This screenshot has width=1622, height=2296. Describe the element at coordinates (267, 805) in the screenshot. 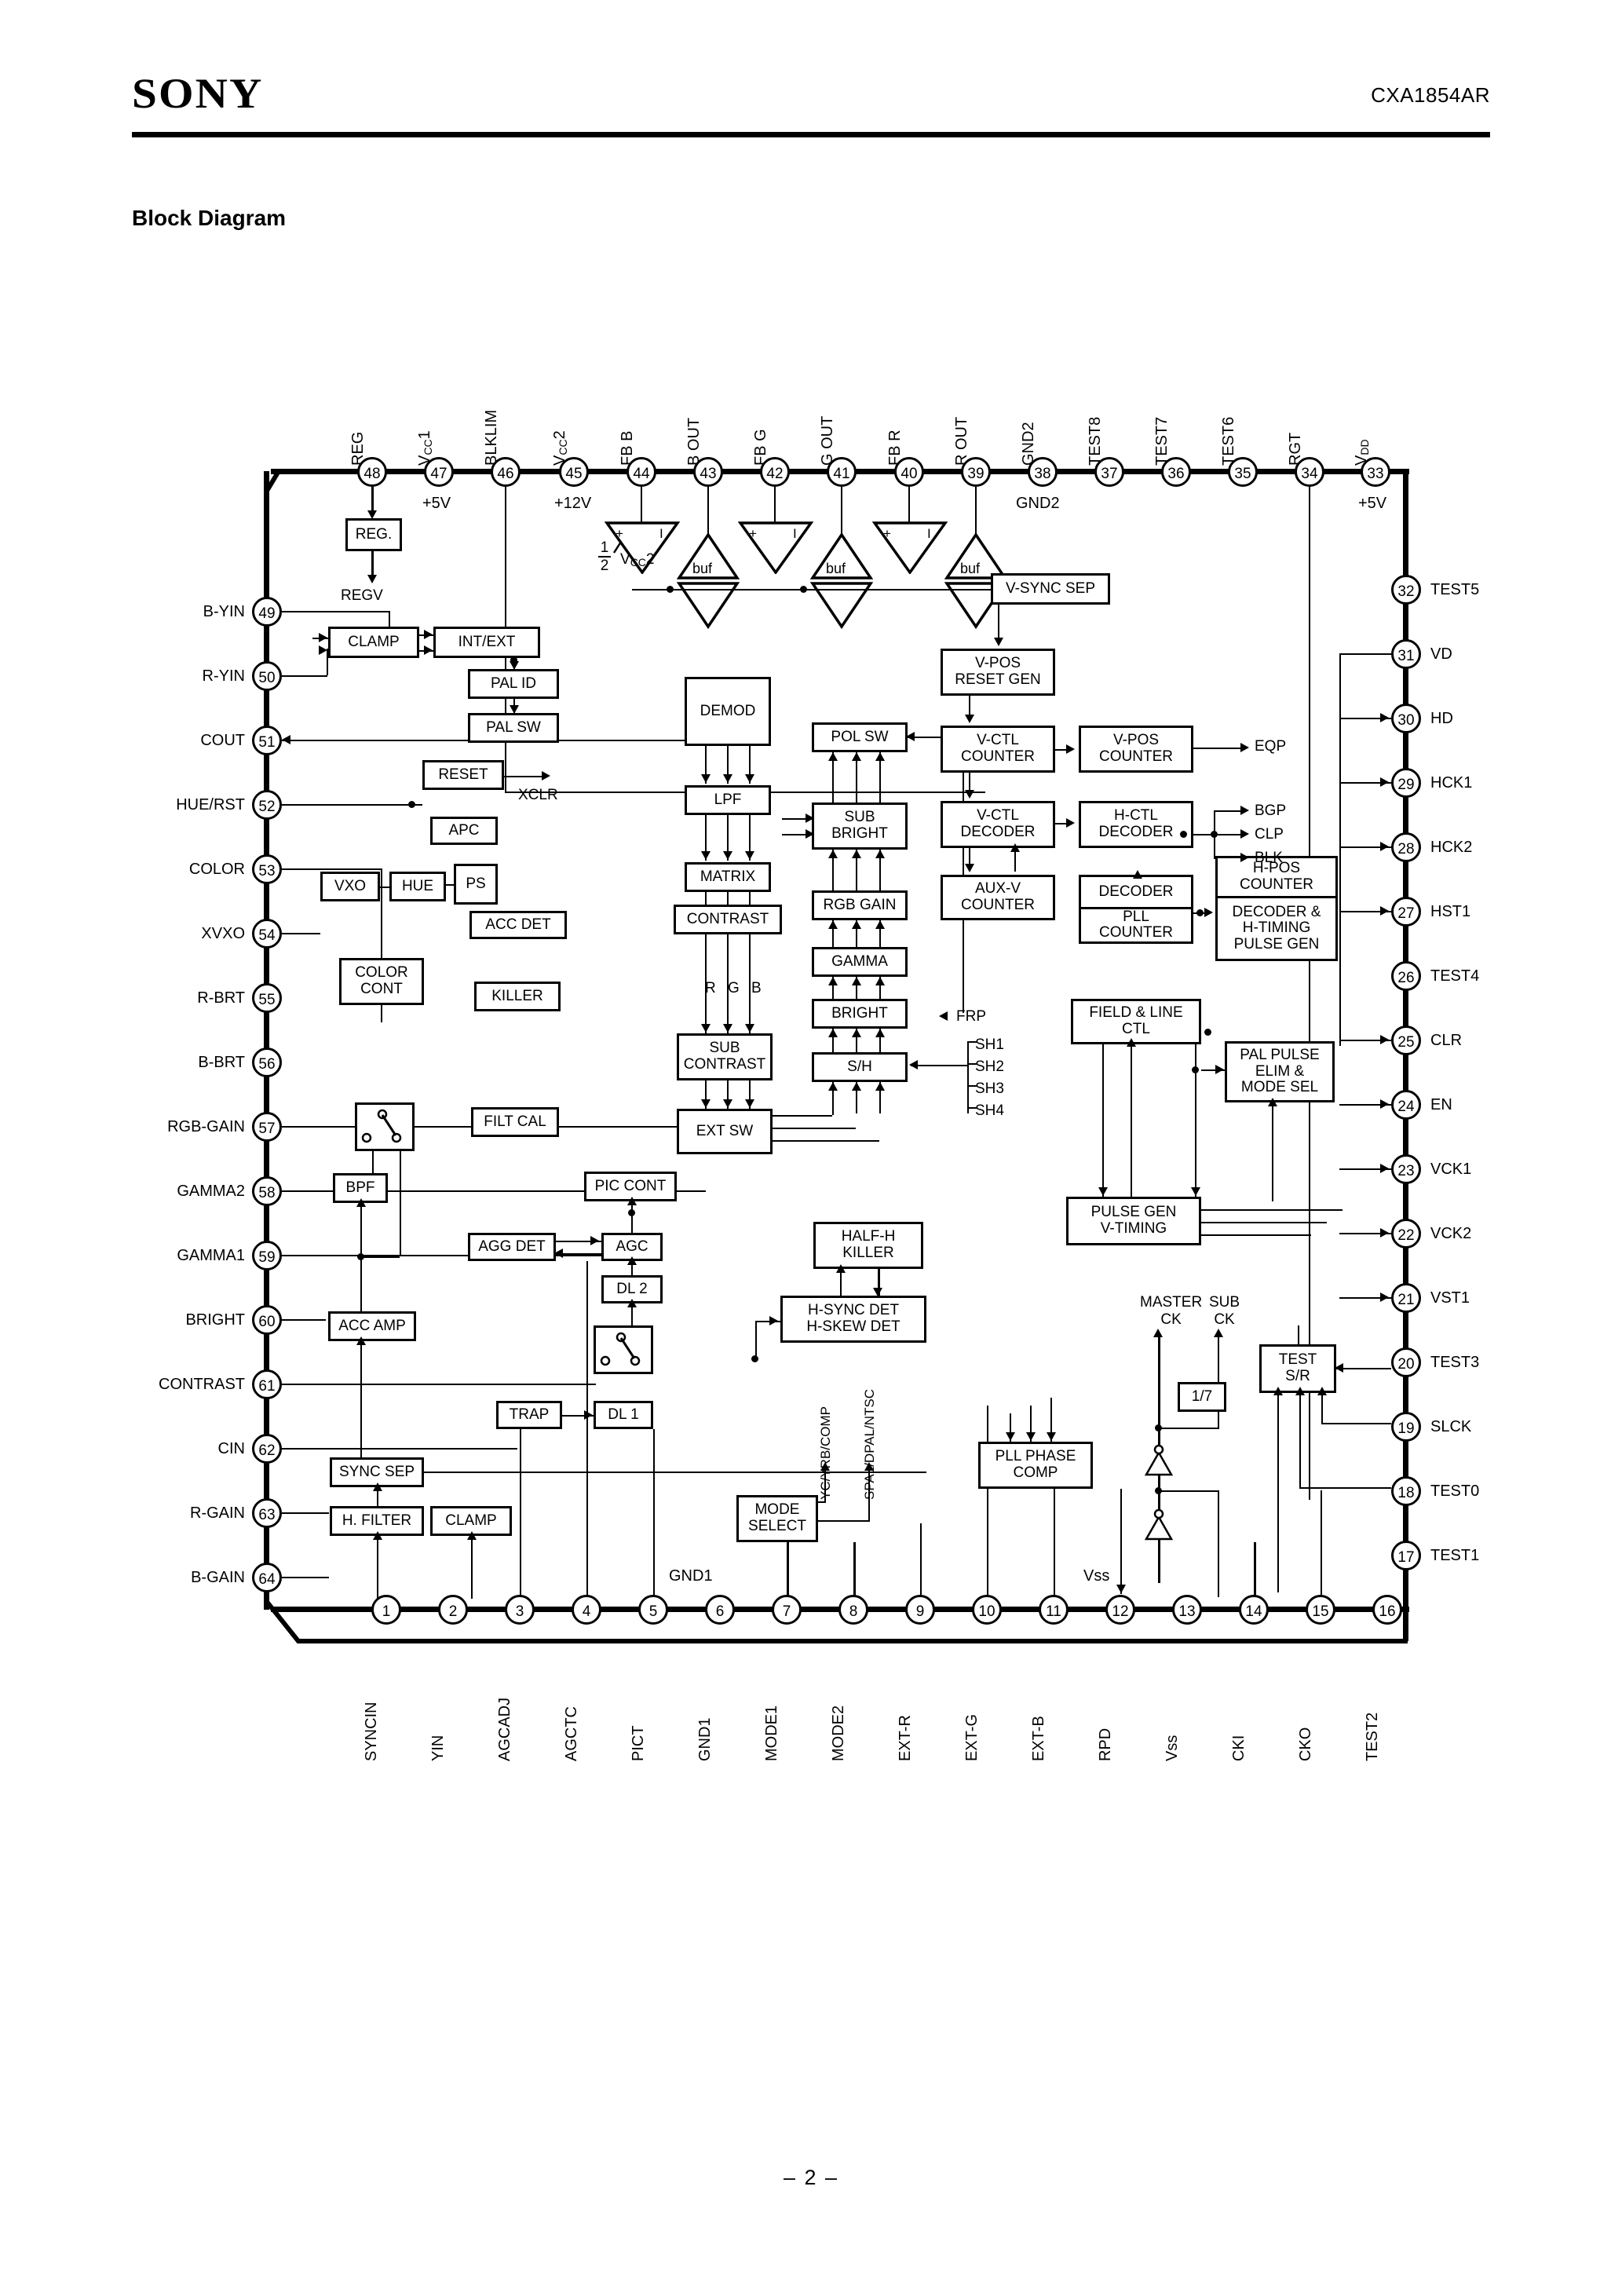

I see `pin-52: 52` at that location.